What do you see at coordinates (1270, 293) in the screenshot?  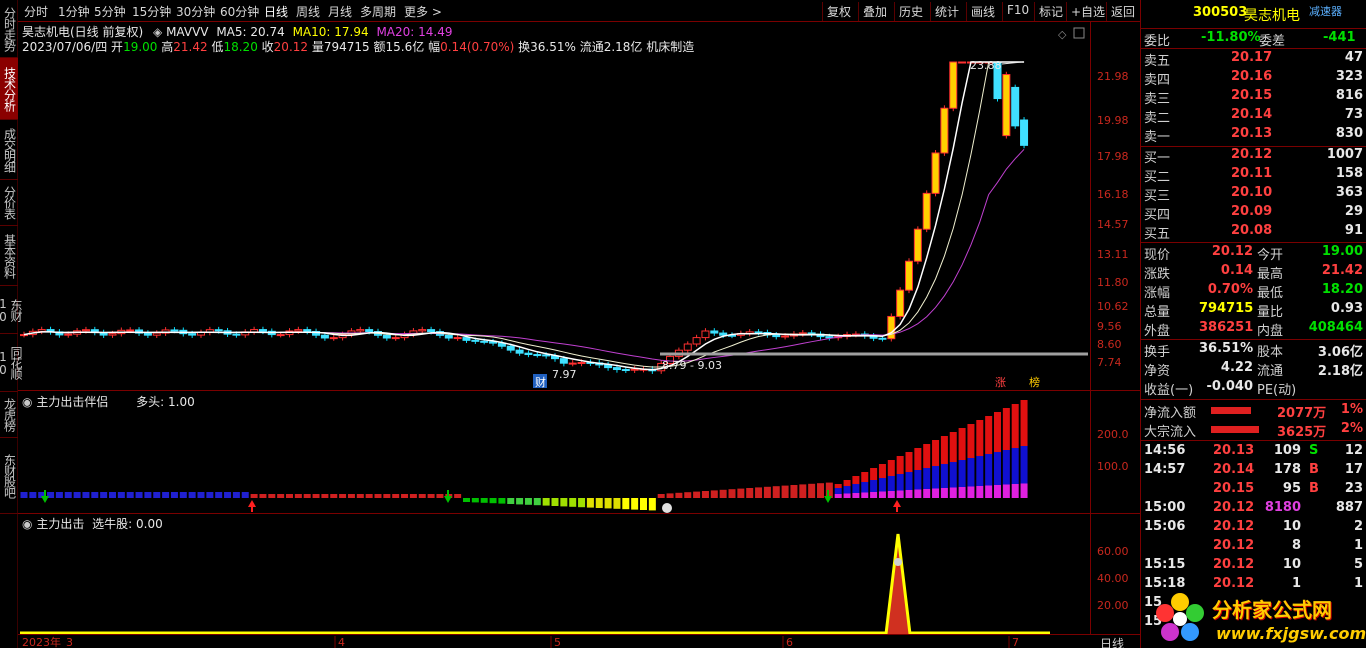 I see `stat-label: 最低` at bounding box center [1270, 293].